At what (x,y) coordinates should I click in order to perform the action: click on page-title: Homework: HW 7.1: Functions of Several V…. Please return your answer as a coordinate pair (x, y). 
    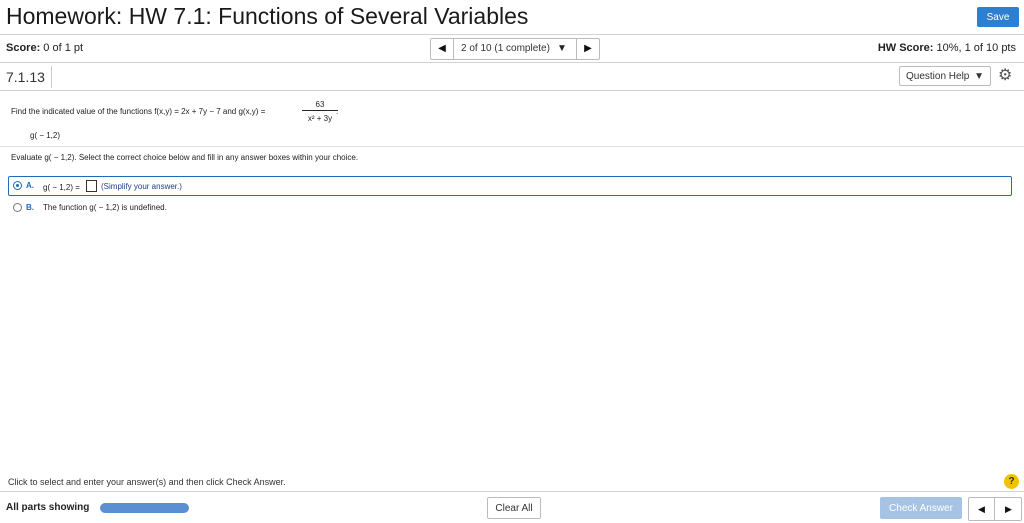
    Looking at the image, I should click on (267, 16).